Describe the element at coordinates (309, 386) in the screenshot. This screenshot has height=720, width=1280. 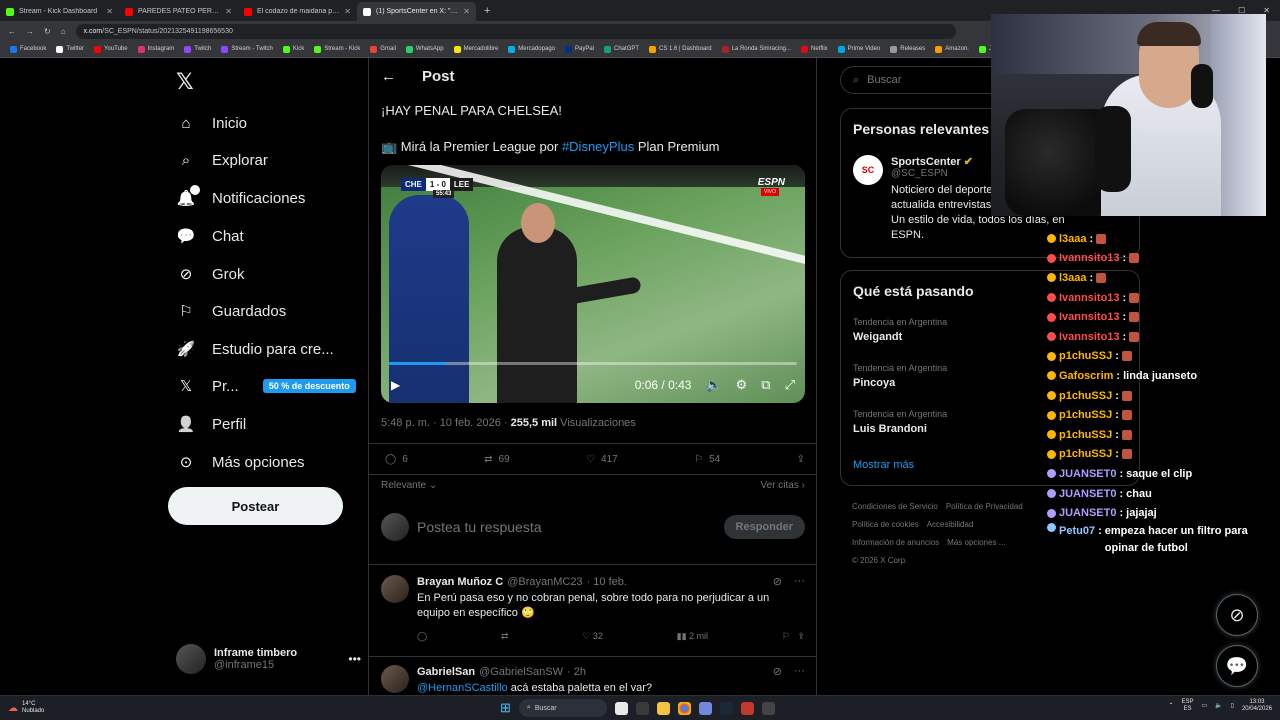
I see `promo-badge: 50 % de descuento` at that location.